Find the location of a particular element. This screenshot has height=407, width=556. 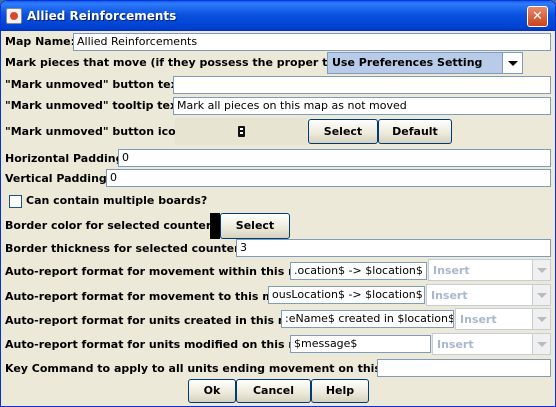

horizontal-padding-label: Horizontal Padding: is located at coordinates (66, 158).